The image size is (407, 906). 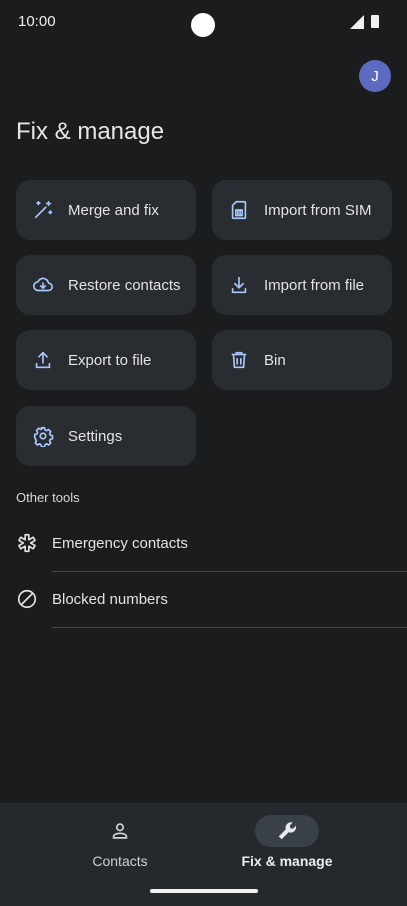 I want to click on merge-and-fix-button: Merge and fix, so click(x=106, y=210).